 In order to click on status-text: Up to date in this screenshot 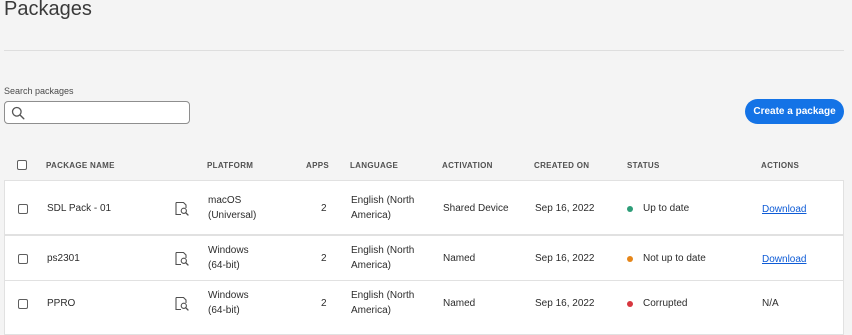, I will do `click(666, 208)`.